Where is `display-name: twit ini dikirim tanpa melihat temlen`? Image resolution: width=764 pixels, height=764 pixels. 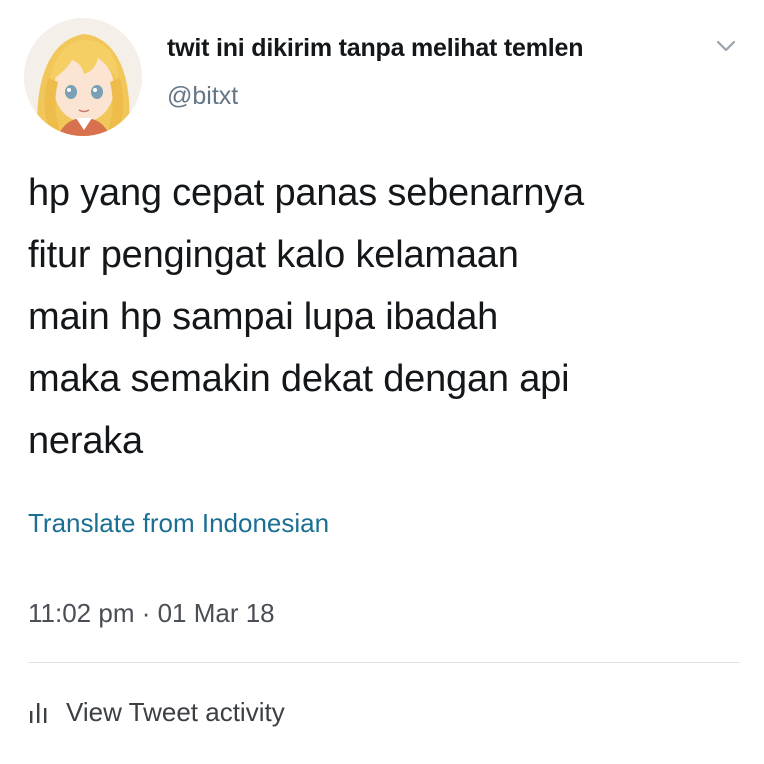
display-name: twit ini dikirim tanpa melihat temlen is located at coordinates (375, 48).